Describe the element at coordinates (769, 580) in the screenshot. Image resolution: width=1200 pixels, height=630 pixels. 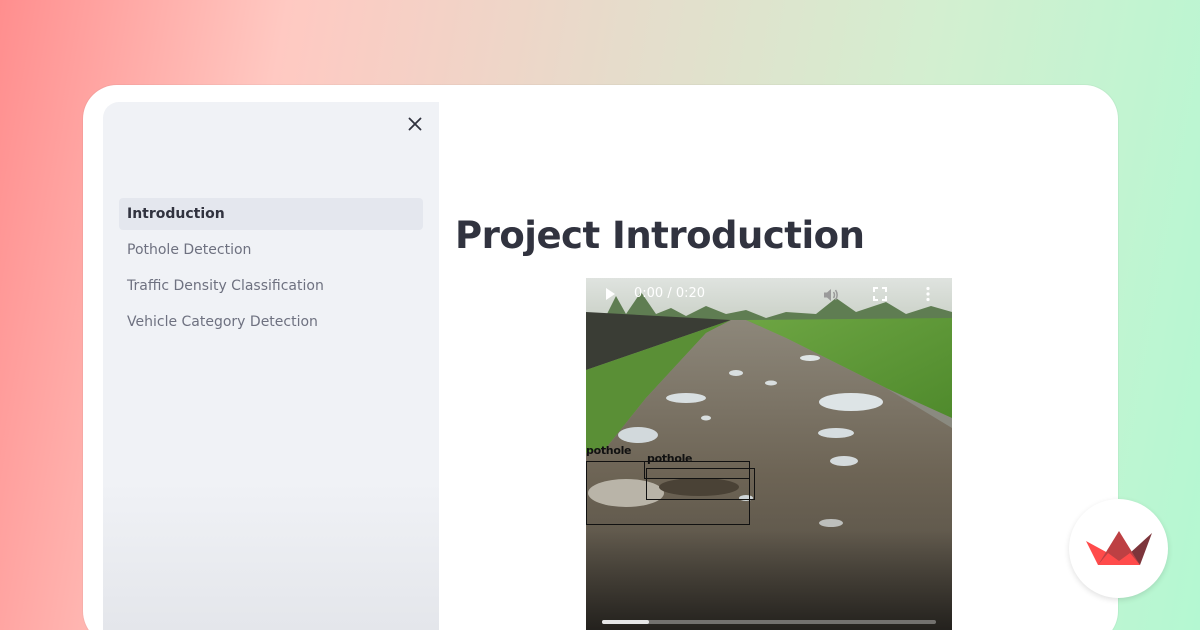
I see `video-controls-shade` at that location.